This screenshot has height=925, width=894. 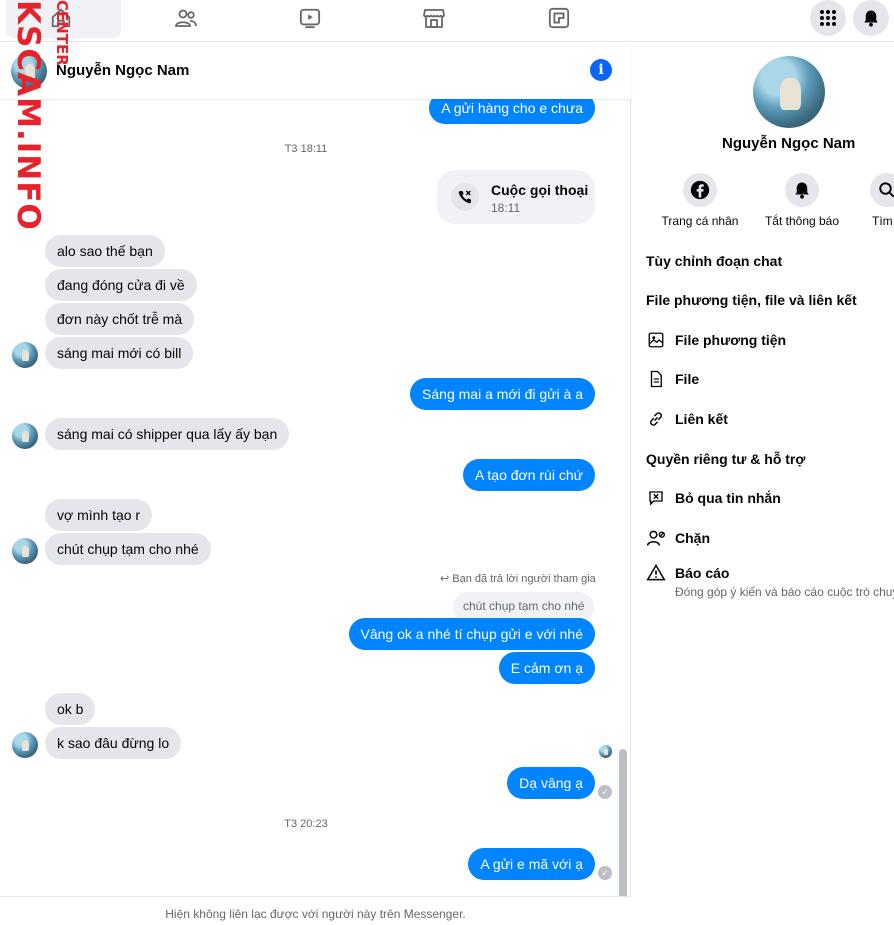 I want to click on mute-button: Tắt thông báo, so click(x=802, y=200).